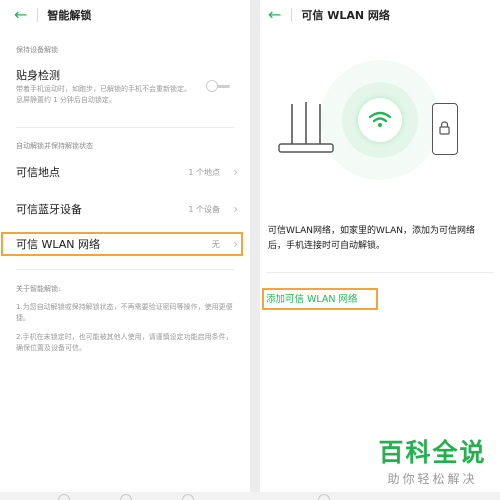 The height and width of the screenshot is (500, 500). I want to click on baike-watermark: 百科全说 助你轻松解决, so click(432, 462).